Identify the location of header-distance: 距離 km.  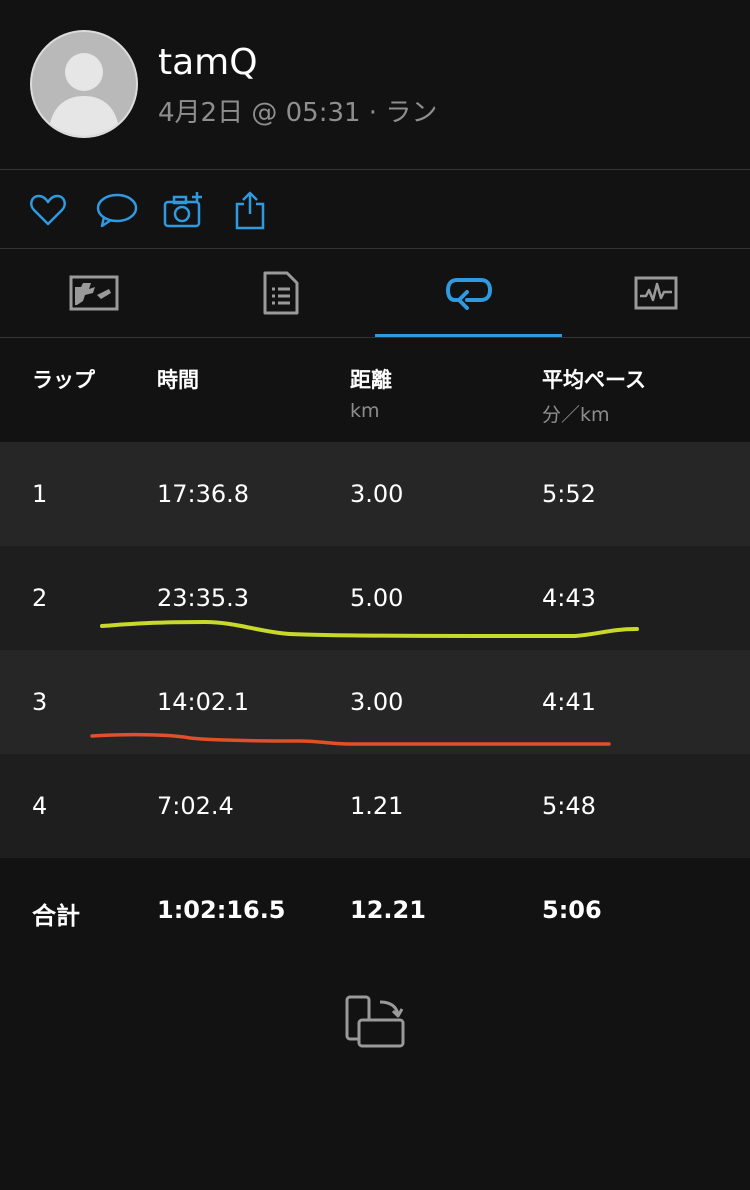
(371, 393).